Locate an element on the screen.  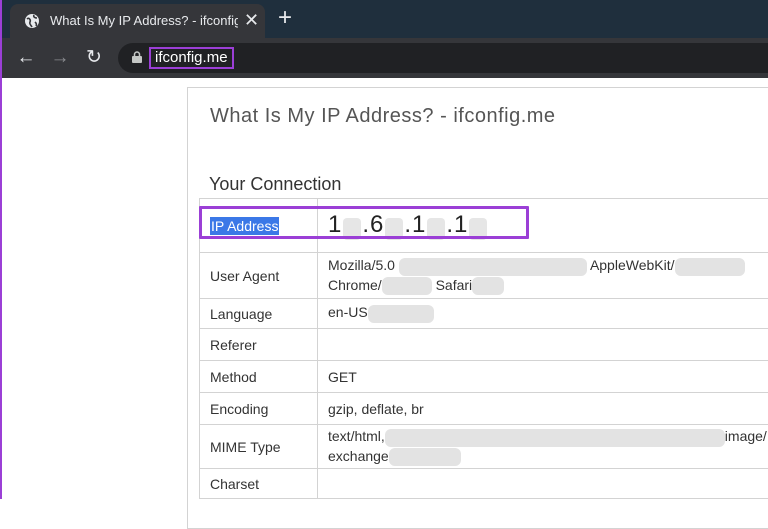
row-label: MIME Type is located at coordinates (259, 447).